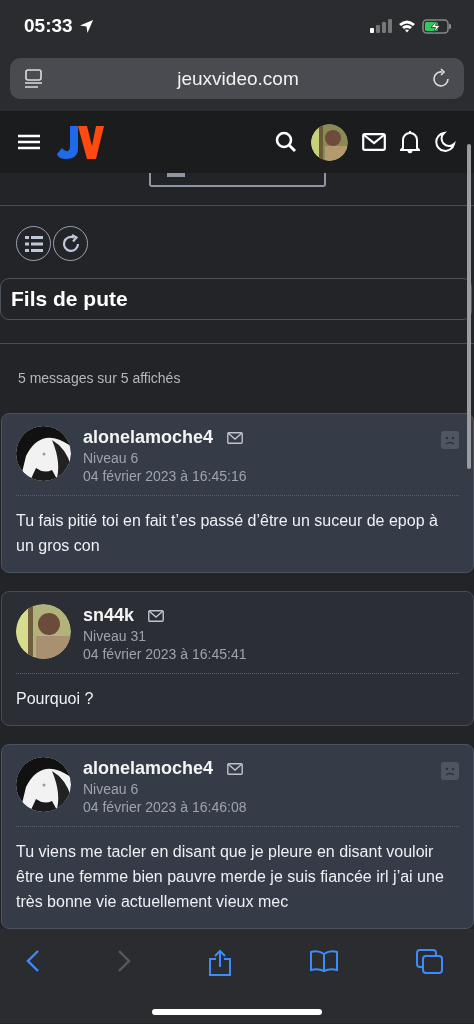 The width and height of the screenshot is (474, 1024). I want to click on signal-icon, so click(381, 26).